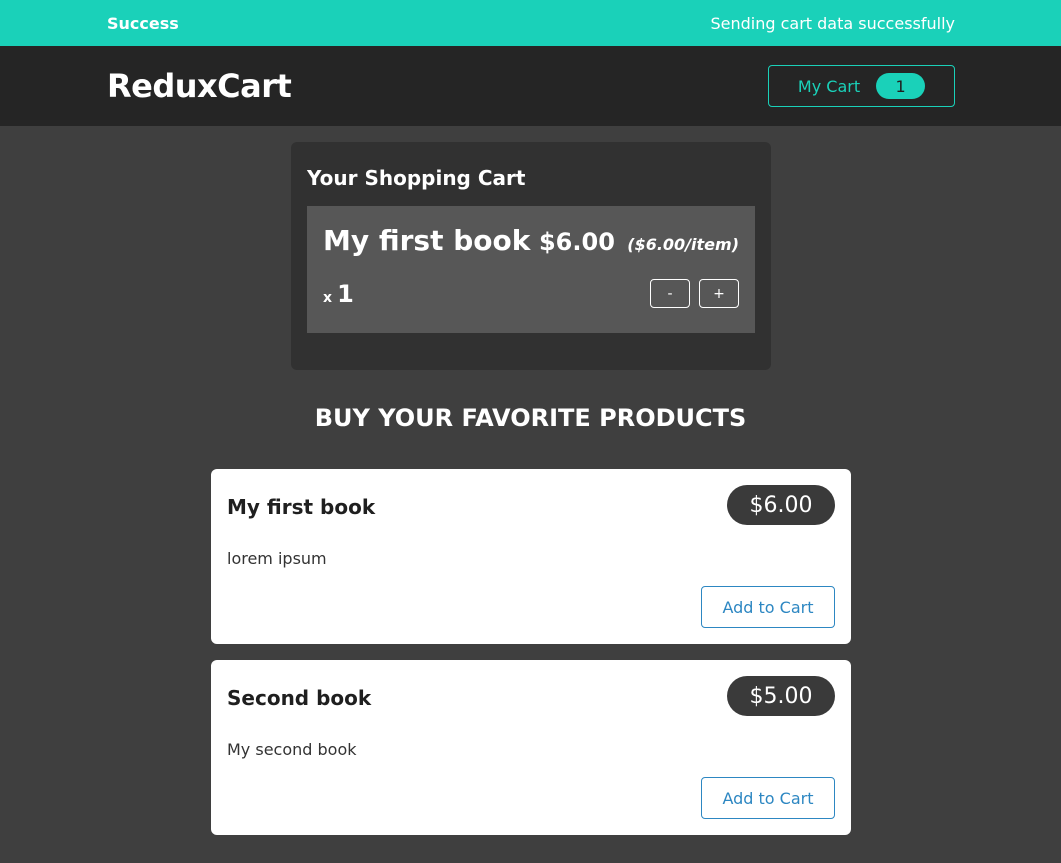 Image resolution: width=1061 pixels, height=863 pixels. What do you see at coordinates (345, 294) in the screenshot?
I see `quantity-value: 1` at bounding box center [345, 294].